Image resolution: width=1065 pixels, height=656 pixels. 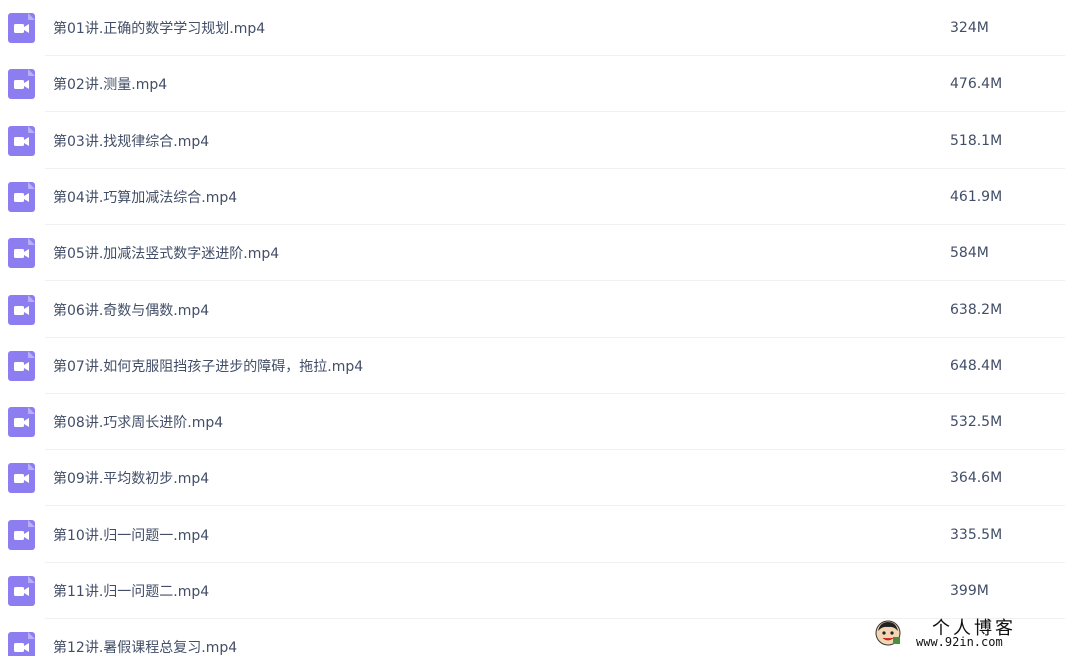 I want to click on file-name: 第07讲.如何克服阻挡孩子进步的障碍，拖拉.mp4, so click(x=208, y=366).